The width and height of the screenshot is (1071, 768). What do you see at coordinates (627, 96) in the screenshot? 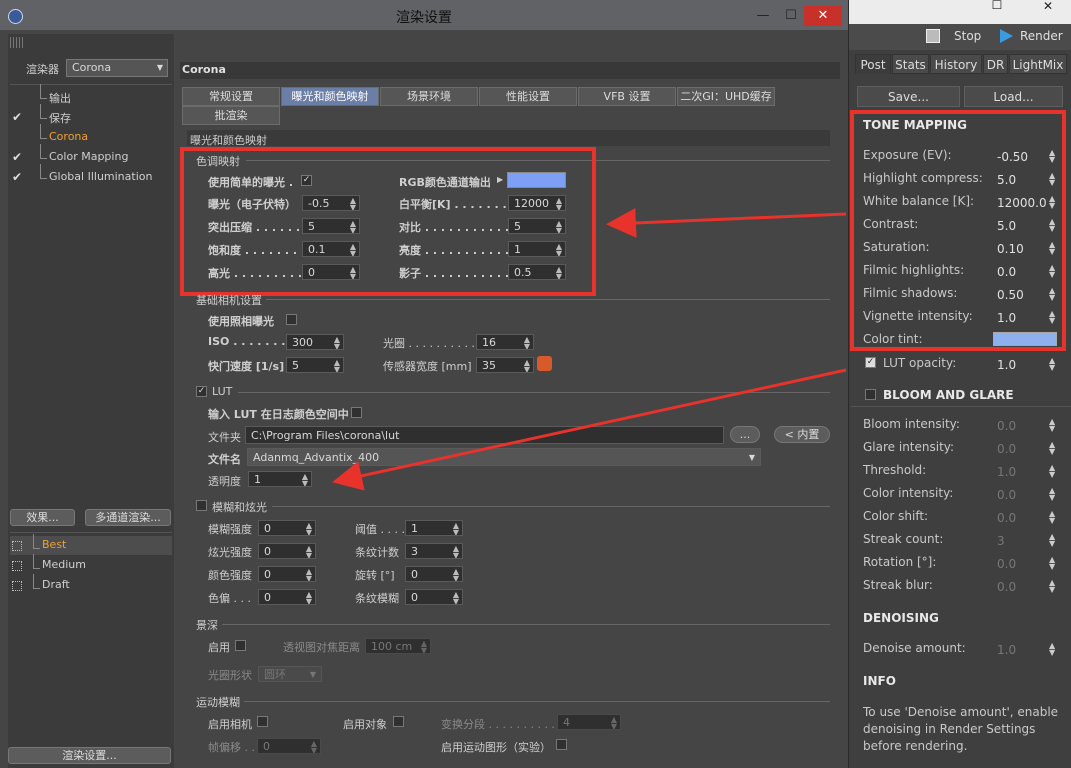
I see `tab-4: VFB 设置` at bounding box center [627, 96].